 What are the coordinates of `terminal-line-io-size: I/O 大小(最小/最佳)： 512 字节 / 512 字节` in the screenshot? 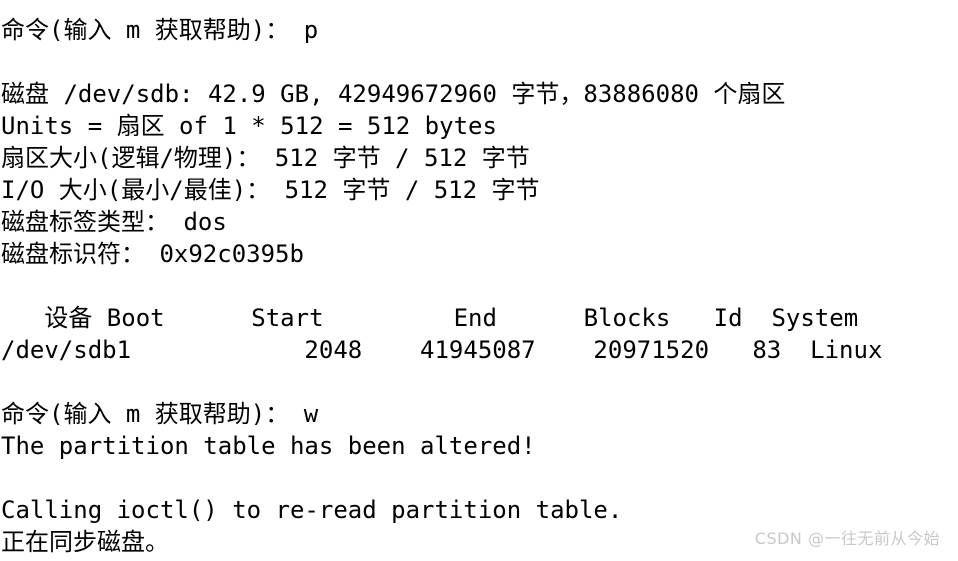 It's located at (270, 190).